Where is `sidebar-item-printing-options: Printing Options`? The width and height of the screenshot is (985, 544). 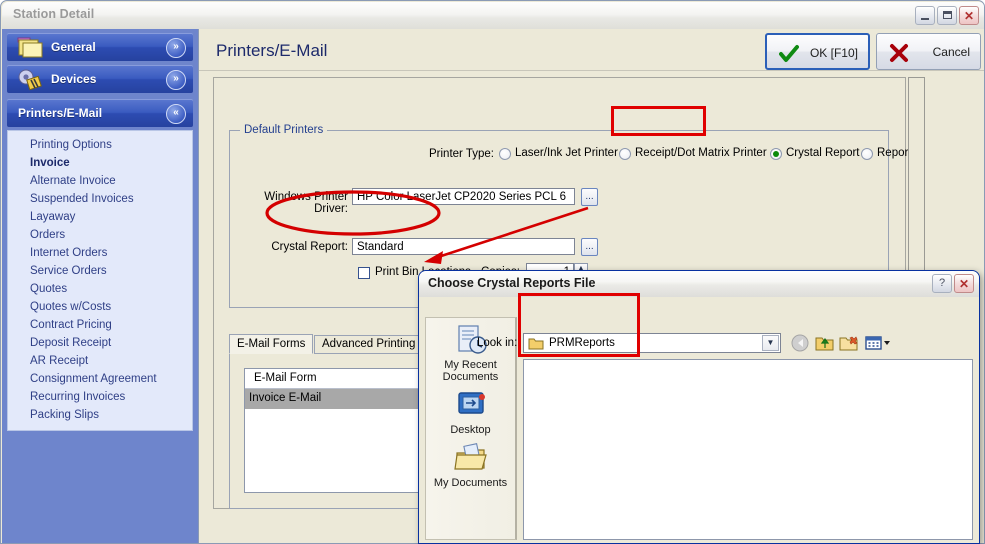
sidebar-item-printing-options: Printing Options is located at coordinates (100, 145).